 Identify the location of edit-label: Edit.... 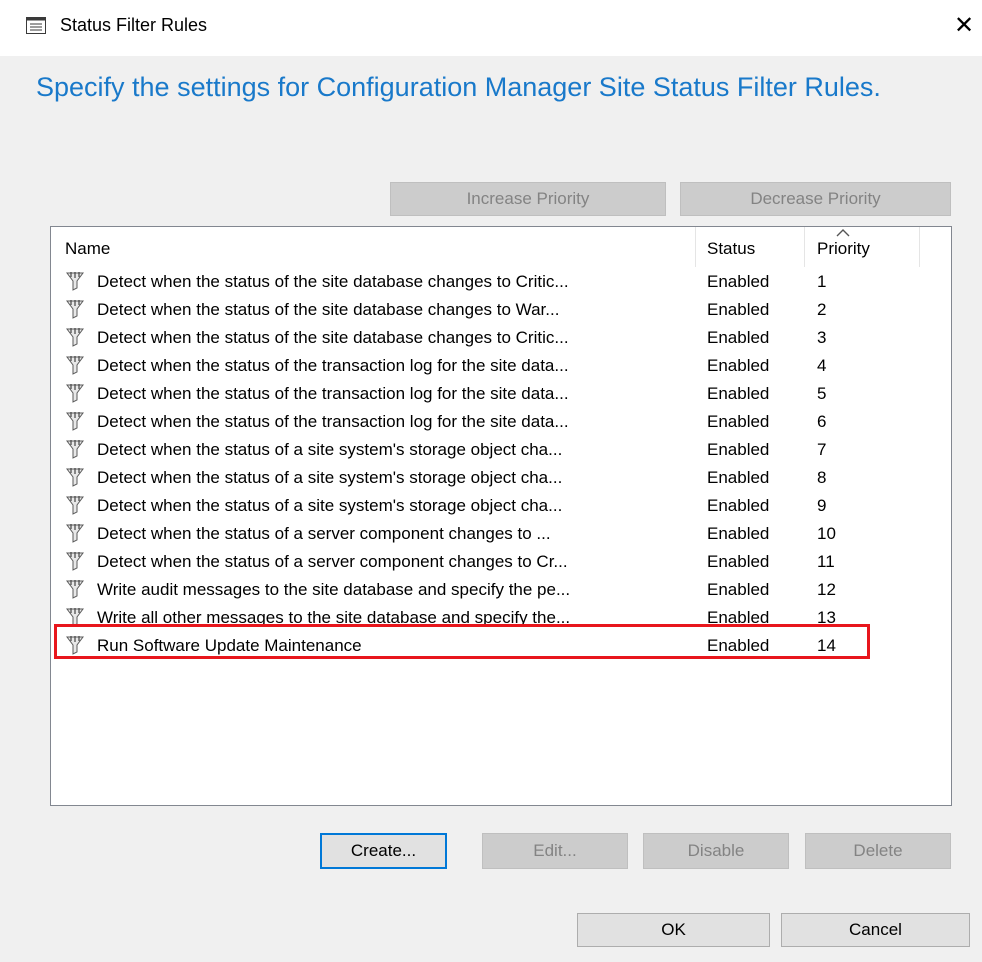
(555, 850).